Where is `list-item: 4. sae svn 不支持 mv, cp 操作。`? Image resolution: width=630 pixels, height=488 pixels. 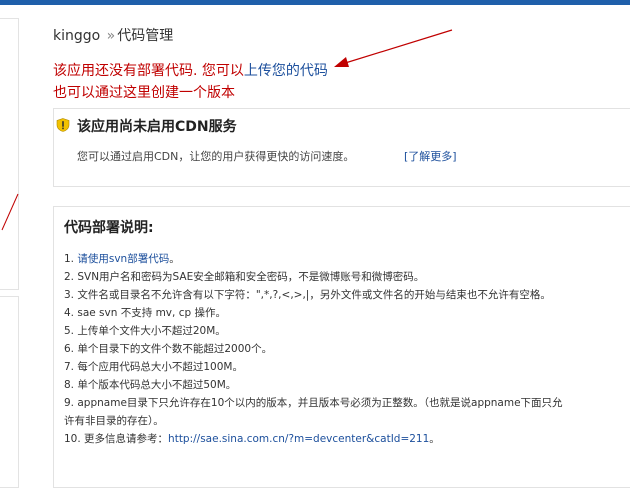 list-item: 4. sae svn 不支持 mv, cp 操作。 is located at coordinates (145, 313).